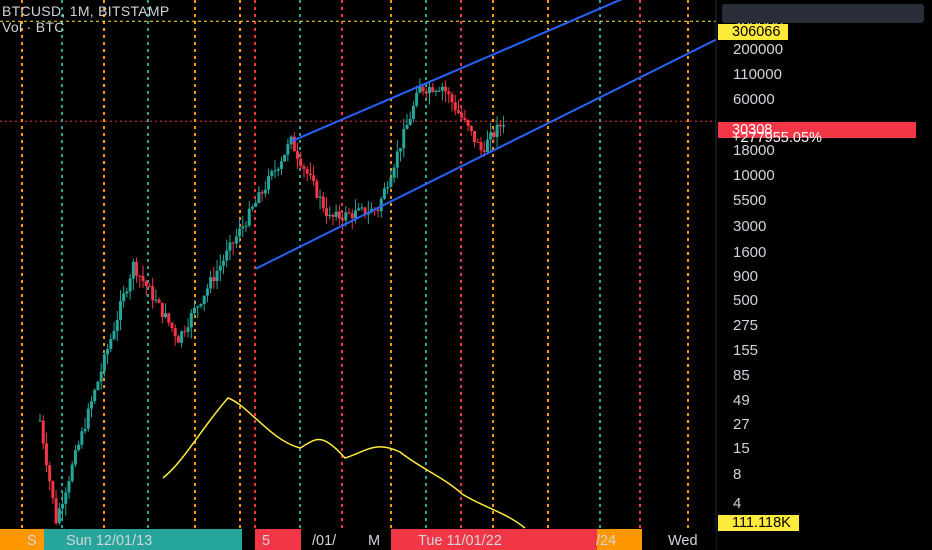  What do you see at coordinates (757, 74) in the screenshot?
I see `price-tick-label: 110000` at bounding box center [757, 74].